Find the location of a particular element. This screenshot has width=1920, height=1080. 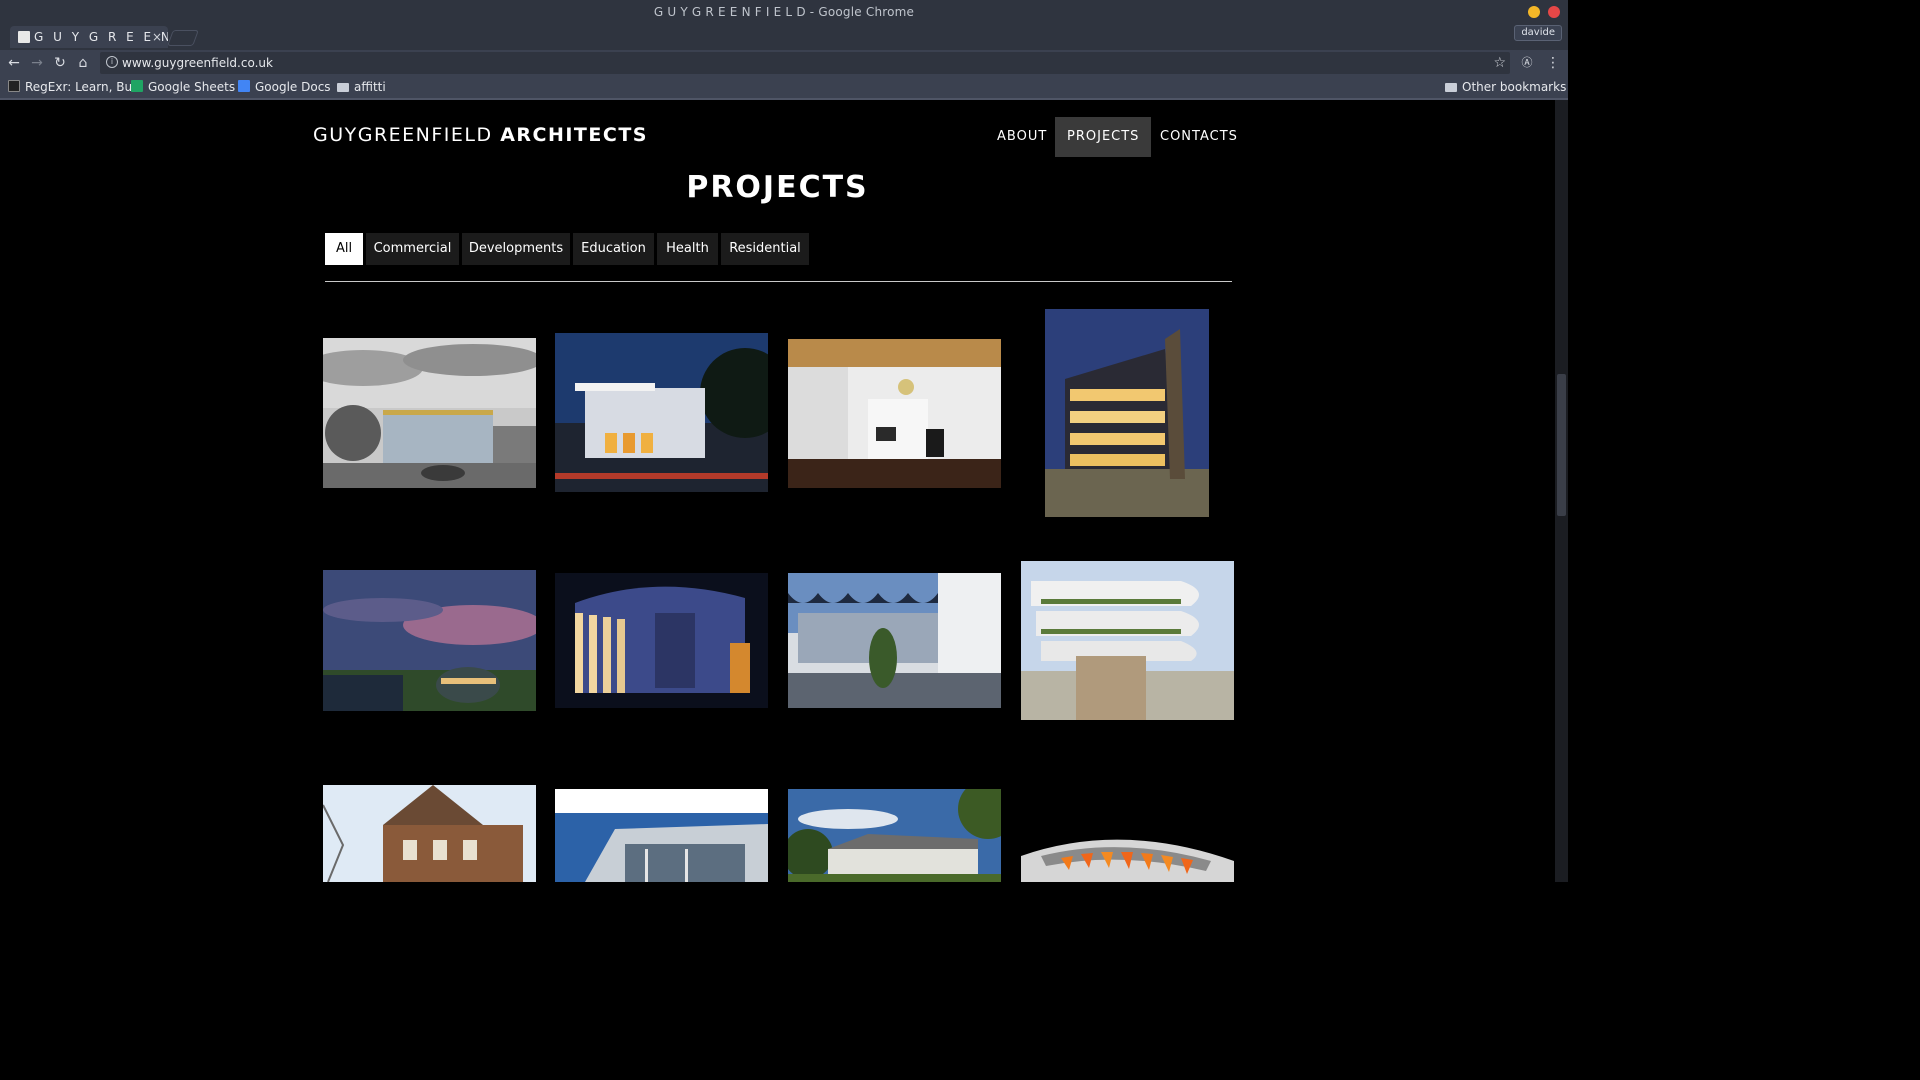

logo-light-text: GUYGREENFIELD is located at coordinates (403, 135).